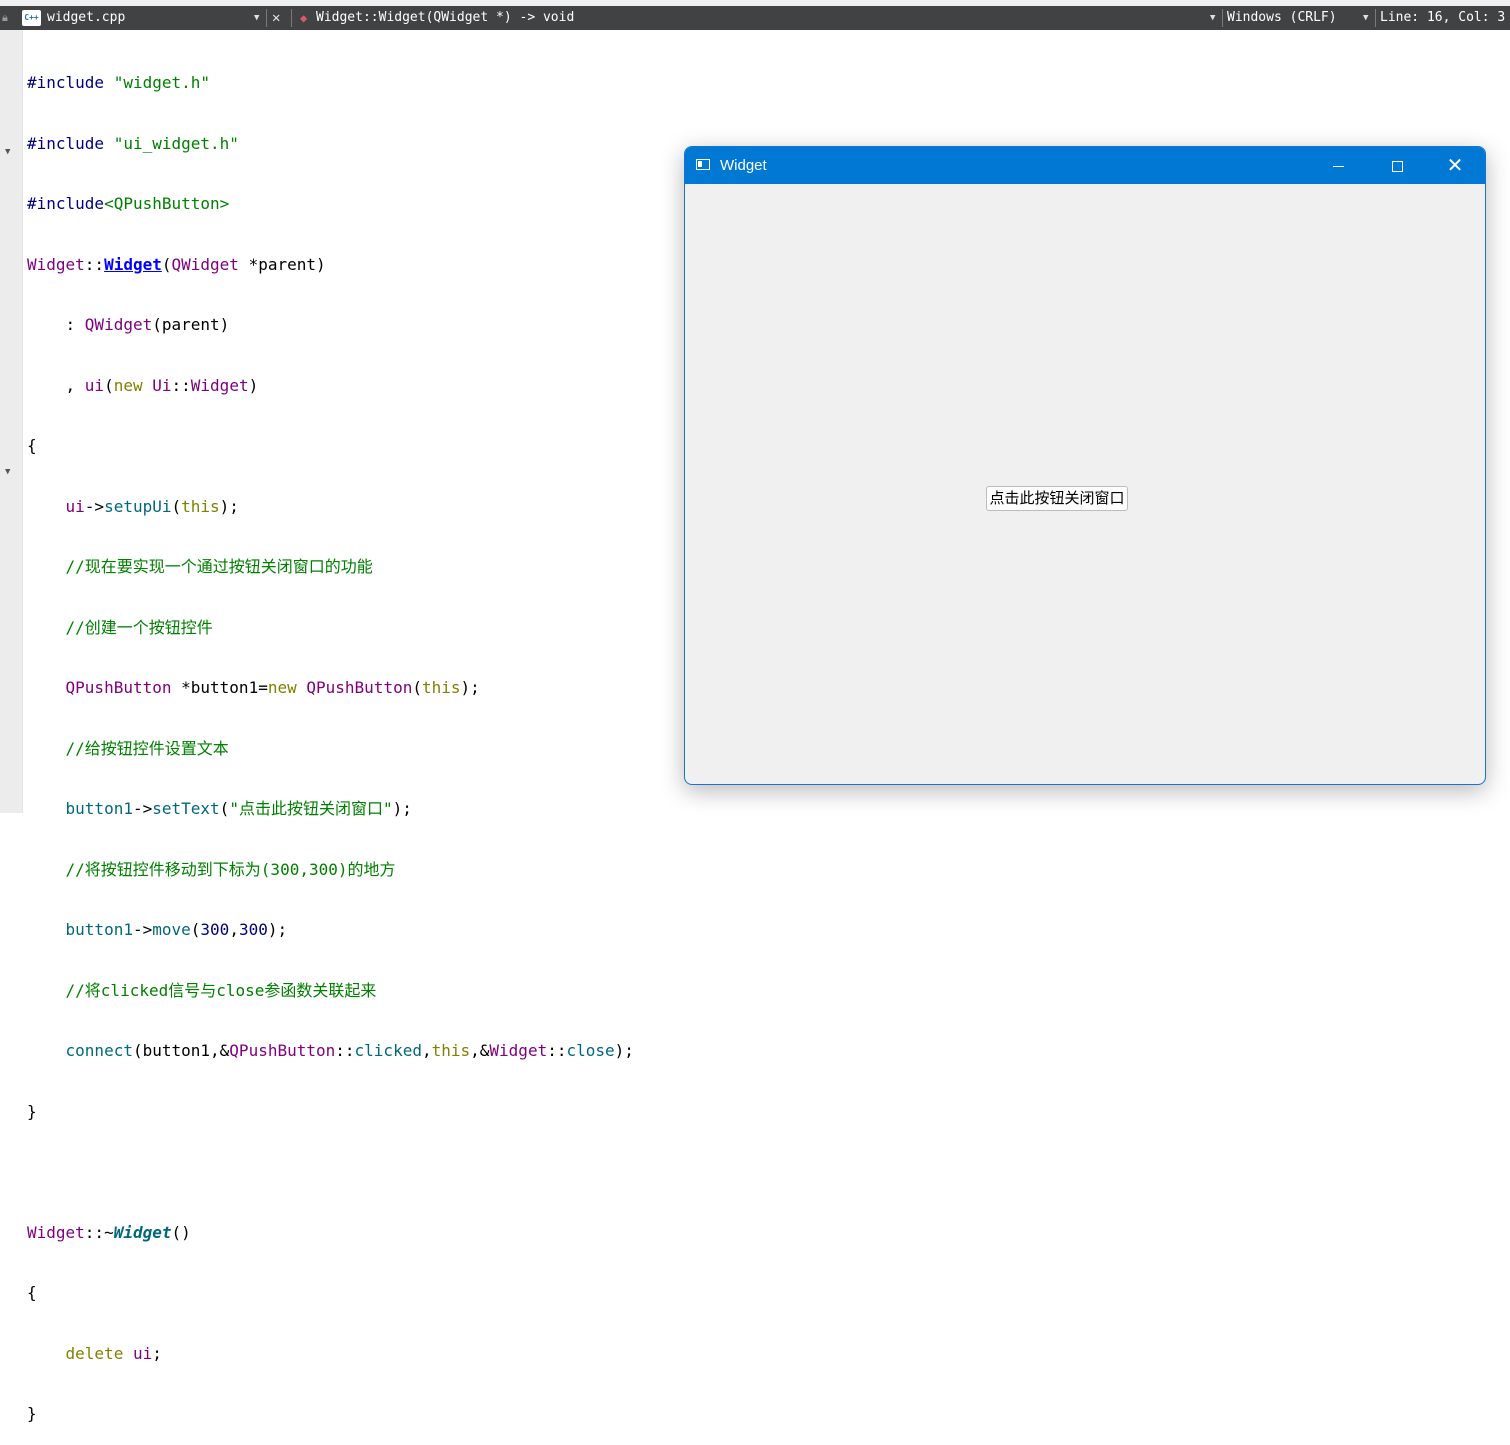 The height and width of the screenshot is (1445, 1510). What do you see at coordinates (143, 385) in the screenshot?
I see `code-line: , ui(new Ui::Widget)` at bounding box center [143, 385].